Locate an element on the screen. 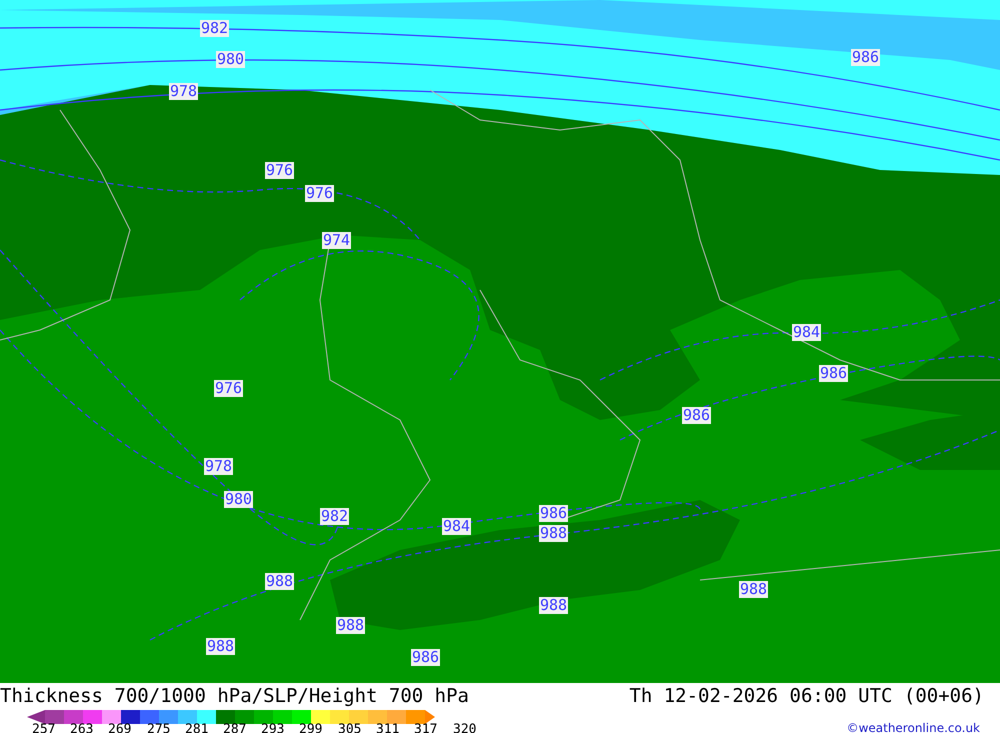 This screenshot has width=1000, height=733. scale-tick-label: 311 is located at coordinates (388, 728).